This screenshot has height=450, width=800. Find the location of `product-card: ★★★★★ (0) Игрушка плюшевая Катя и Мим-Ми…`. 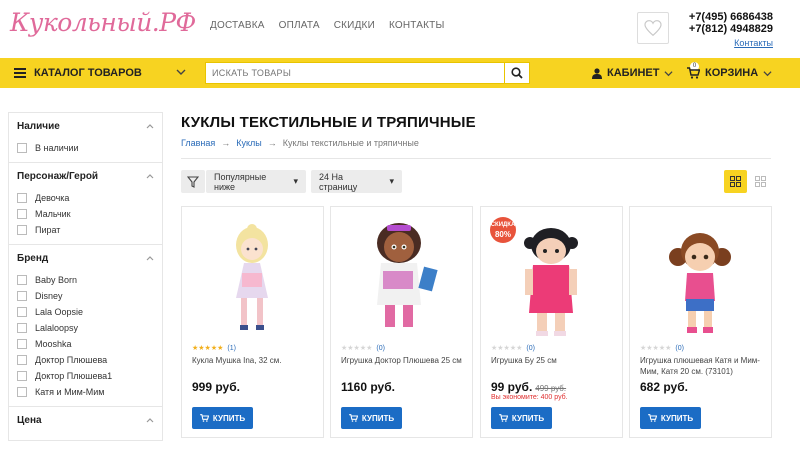

product-card: ★★★★★ (0) Игрушка плюшевая Катя и Мим-Ми… is located at coordinates (700, 322).